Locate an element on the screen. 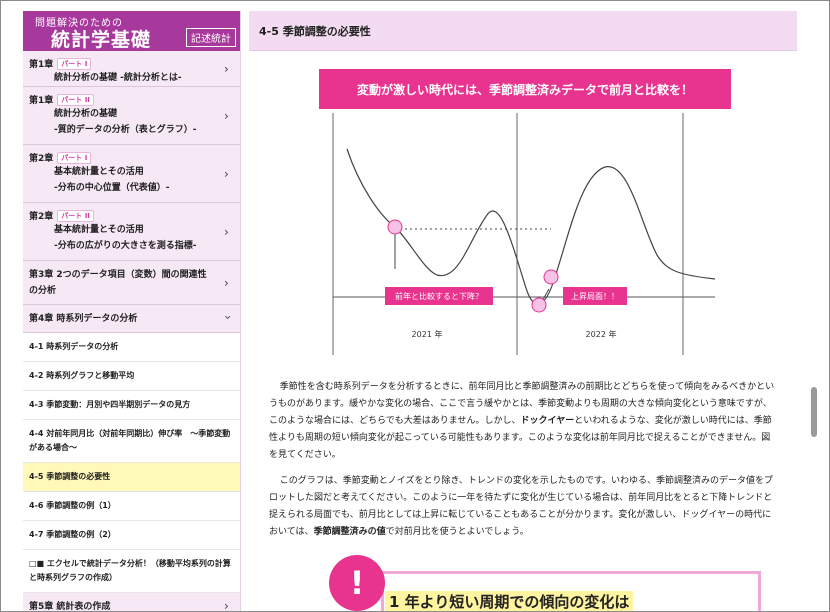 This screenshot has width=830, height=612. chevron-down-icon: › is located at coordinates (228, 317).